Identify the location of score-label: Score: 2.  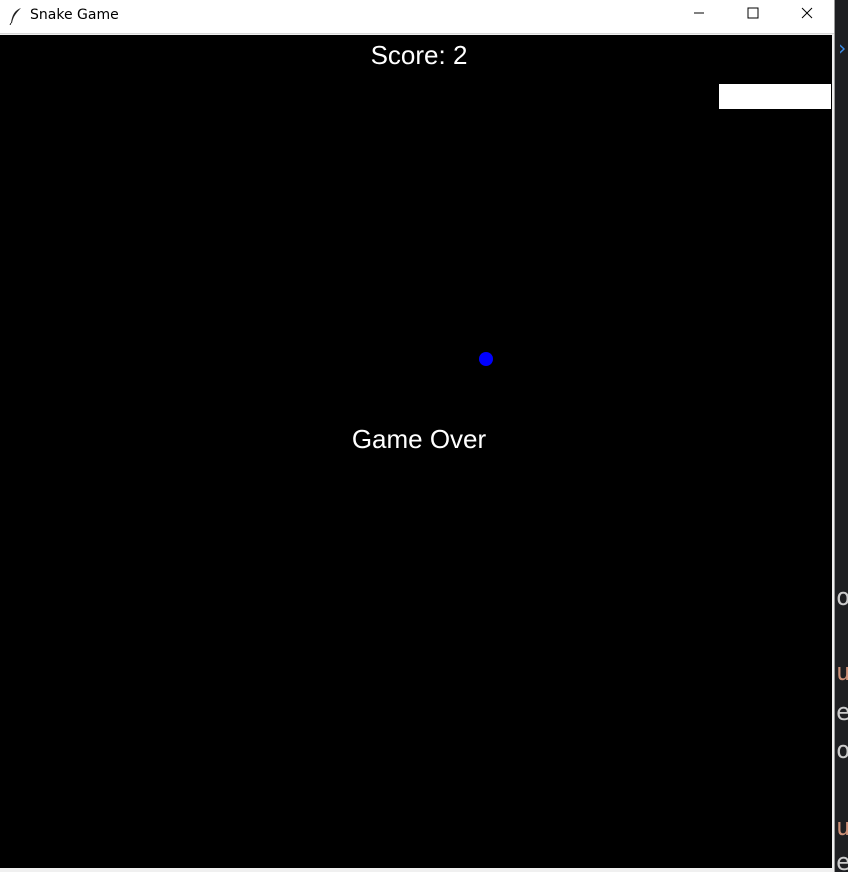
(419, 55).